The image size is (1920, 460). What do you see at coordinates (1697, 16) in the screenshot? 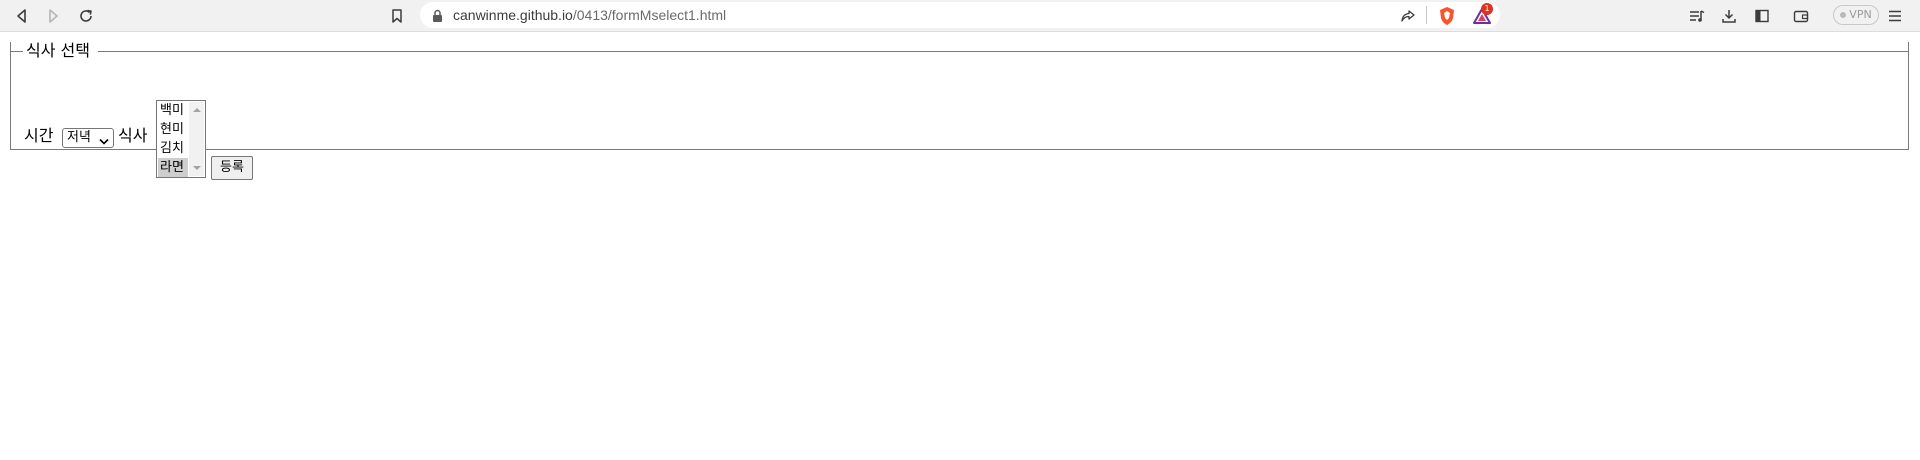
I see `playlist-icon` at bounding box center [1697, 16].